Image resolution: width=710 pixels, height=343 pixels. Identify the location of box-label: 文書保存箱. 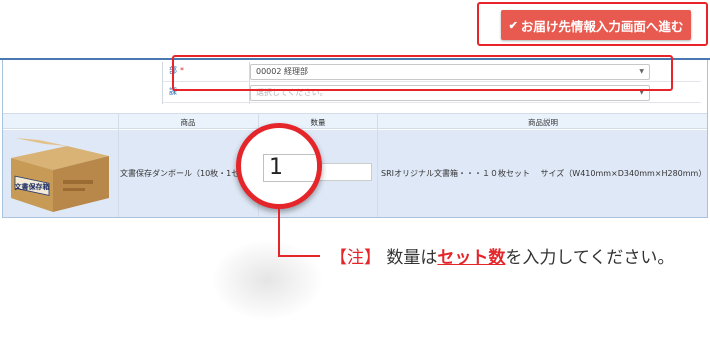
(32, 186).